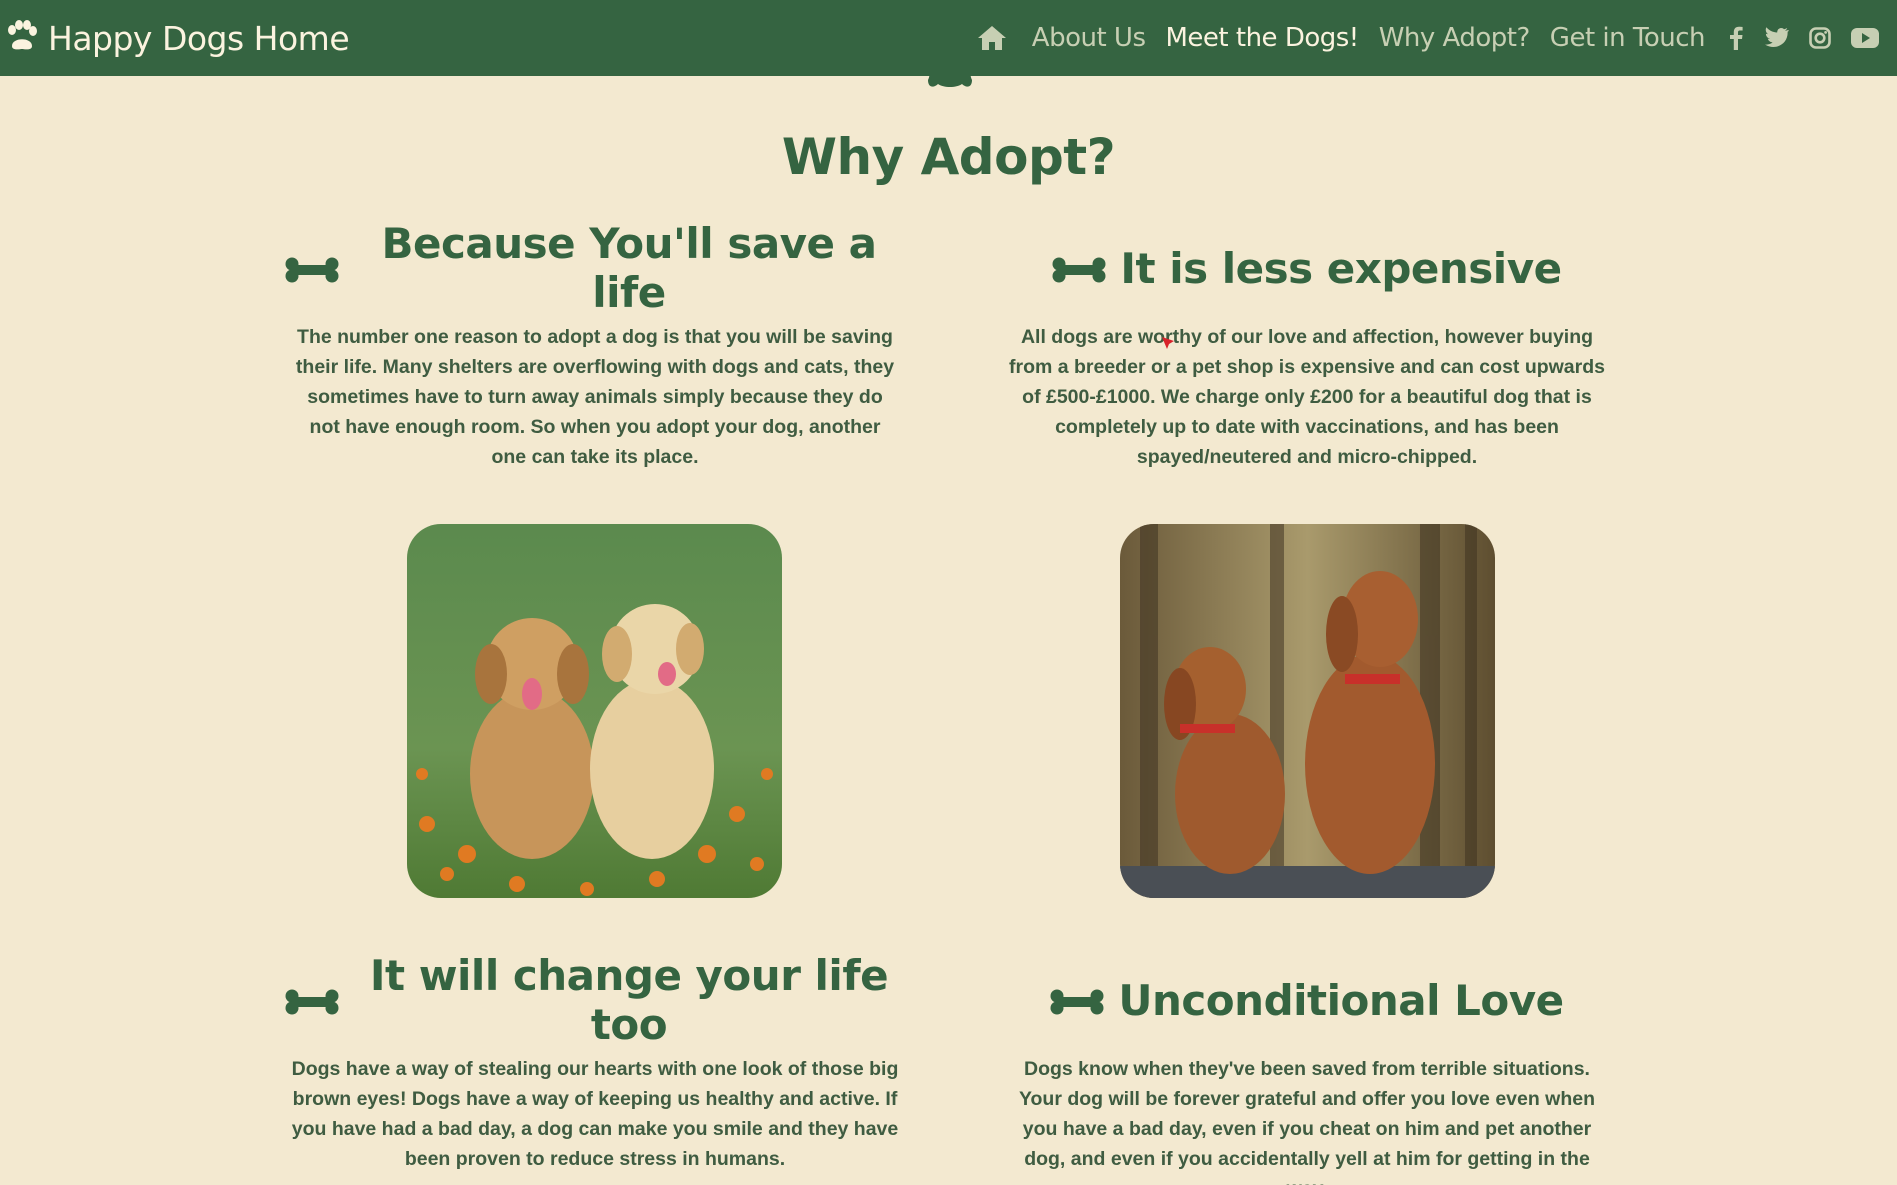  What do you see at coordinates (629, 268) in the screenshot?
I see `reason-heading-text: Because You'll save a life` at bounding box center [629, 268].